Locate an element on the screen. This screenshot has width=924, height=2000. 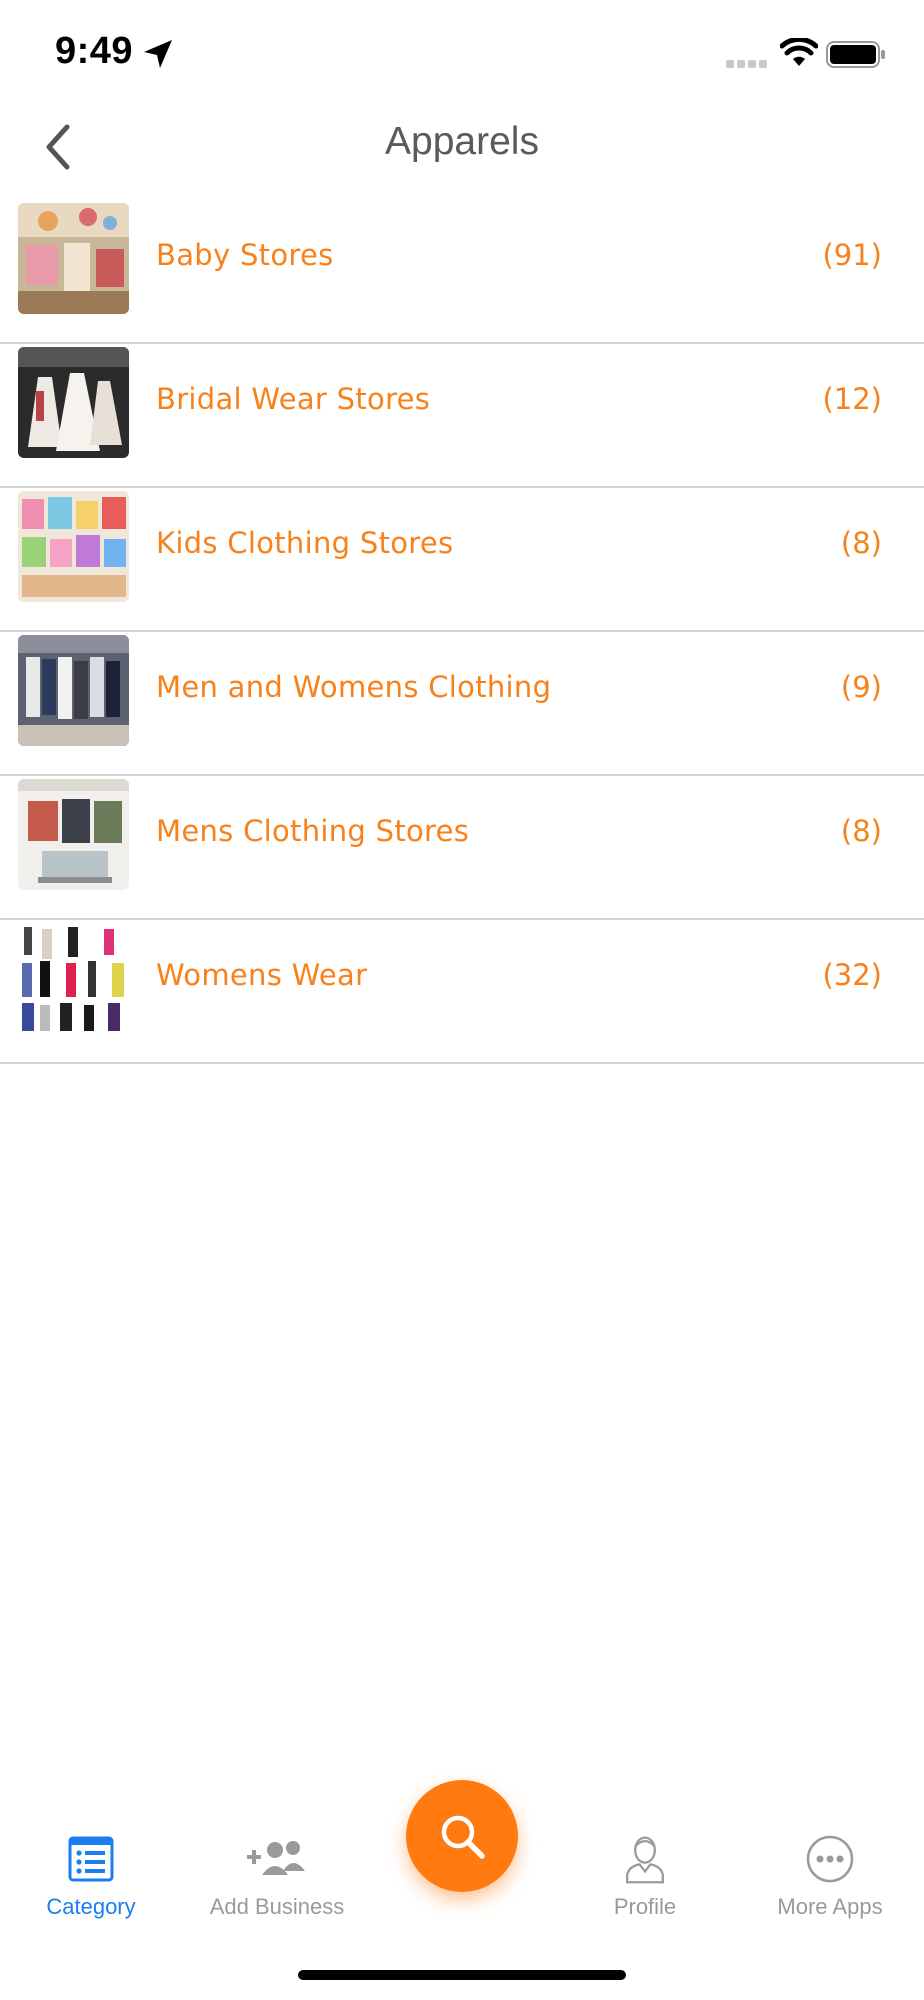
tab-label: Profile is located at coordinates (645, 1906).